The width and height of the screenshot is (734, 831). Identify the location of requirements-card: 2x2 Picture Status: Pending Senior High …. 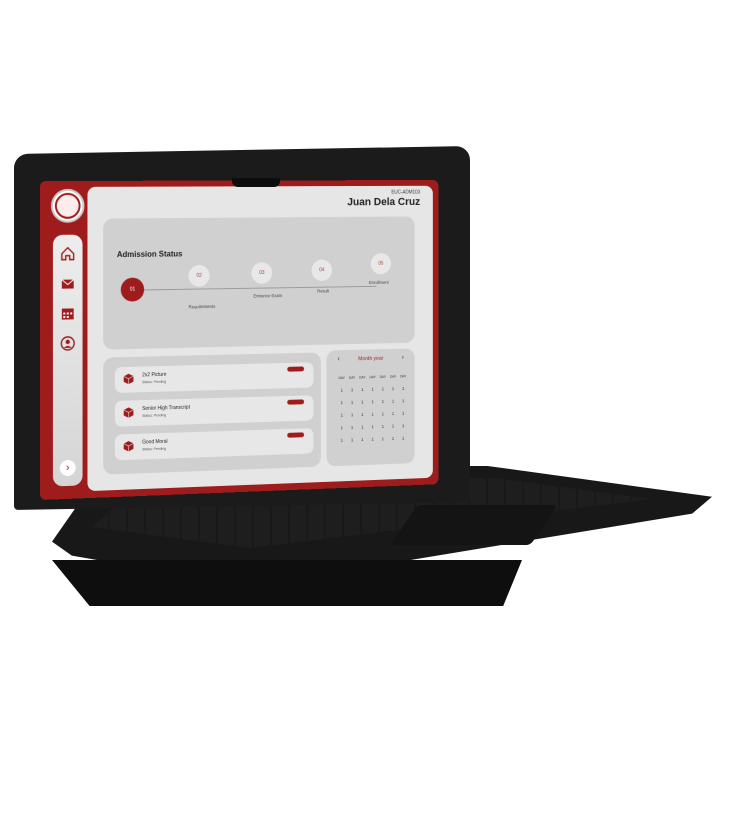
(212, 413).